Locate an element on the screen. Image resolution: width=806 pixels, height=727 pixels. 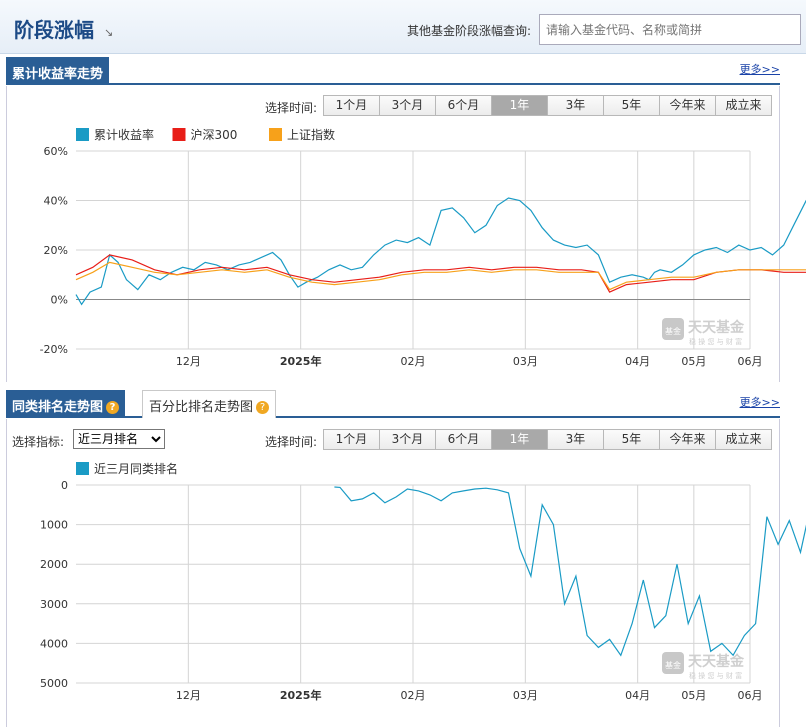
y-tick-label: 1000 is located at coordinates (54, 525).